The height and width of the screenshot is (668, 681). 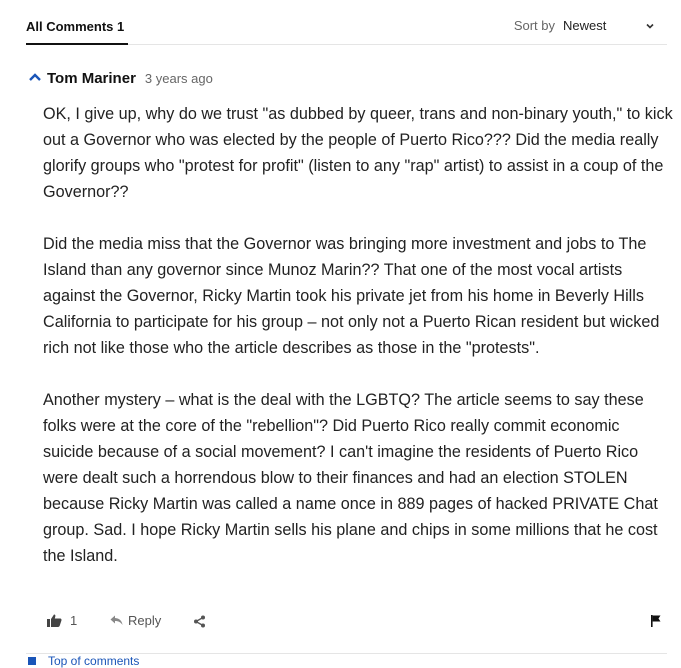 I want to click on like-button: 1, so click(x=62, y=620).